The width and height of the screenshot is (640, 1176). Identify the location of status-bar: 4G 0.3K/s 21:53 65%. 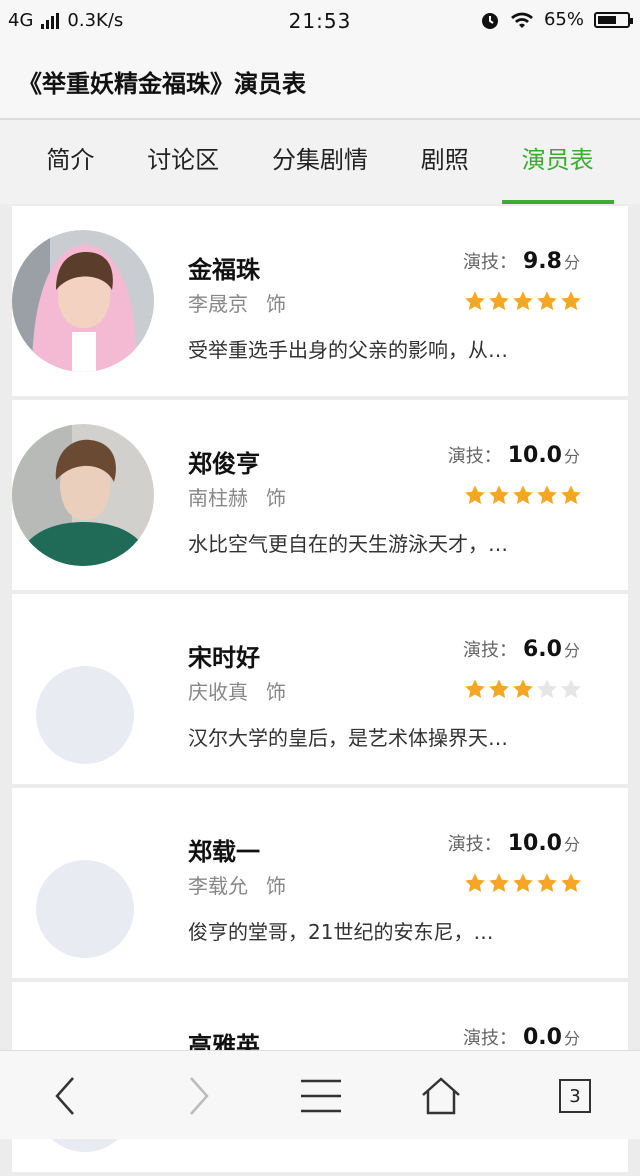
(320, 22).